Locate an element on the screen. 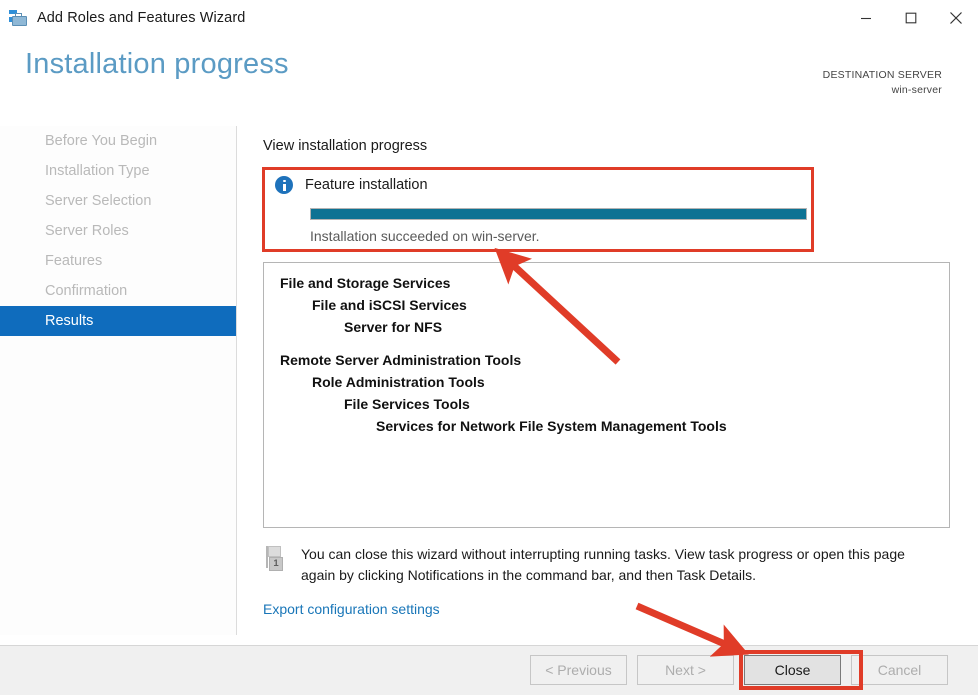 This screenshot has width=978, height=695. close-icon is located at coordinates (955, 18).